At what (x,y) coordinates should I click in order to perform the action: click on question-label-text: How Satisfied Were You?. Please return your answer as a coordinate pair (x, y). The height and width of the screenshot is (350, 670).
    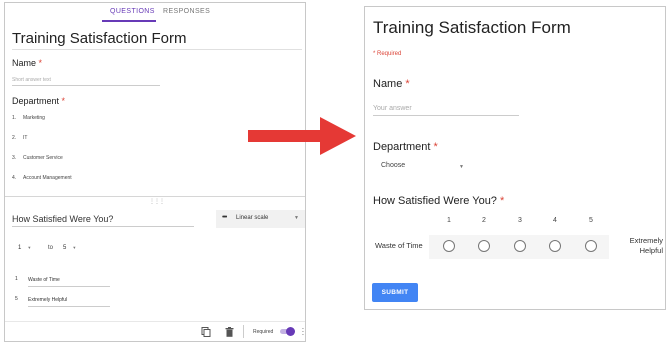
    Looking at the image, I should click on (435, 201).